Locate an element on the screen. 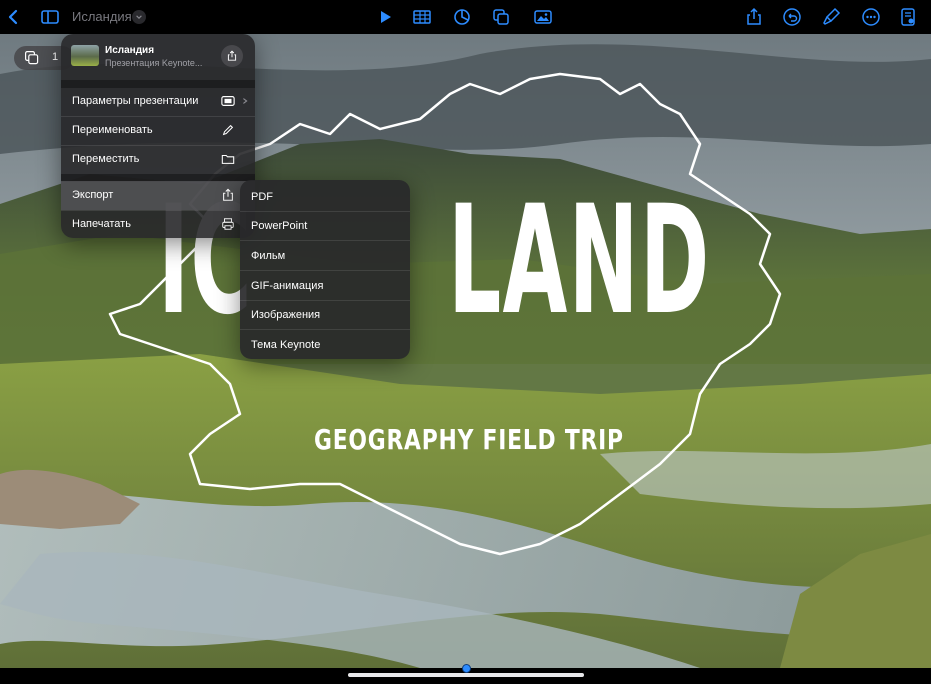  printer-icon is located at coordinates (228, 224).